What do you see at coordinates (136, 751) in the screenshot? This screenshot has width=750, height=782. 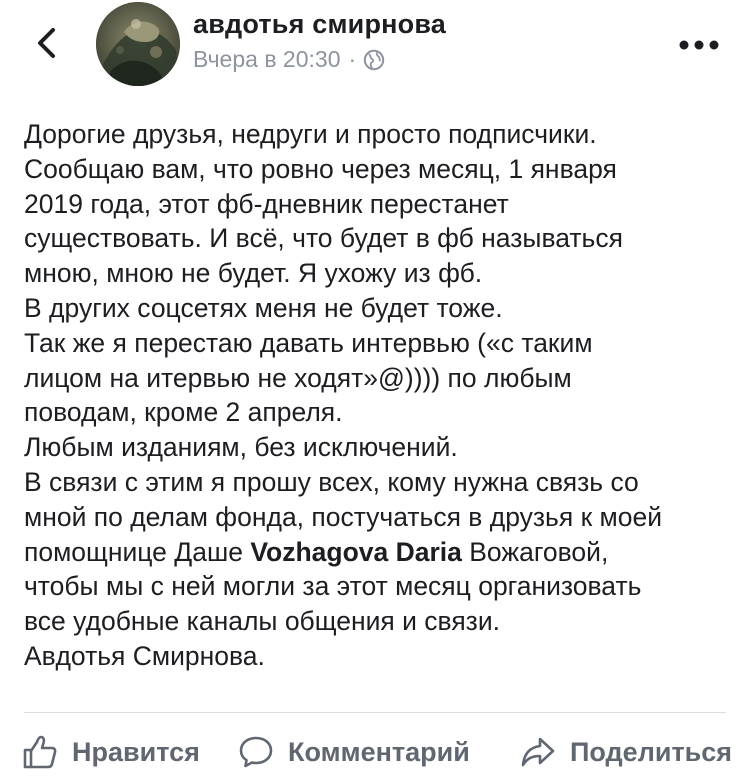 I see `like-label: Нравится` at bounding box center [136, 751].